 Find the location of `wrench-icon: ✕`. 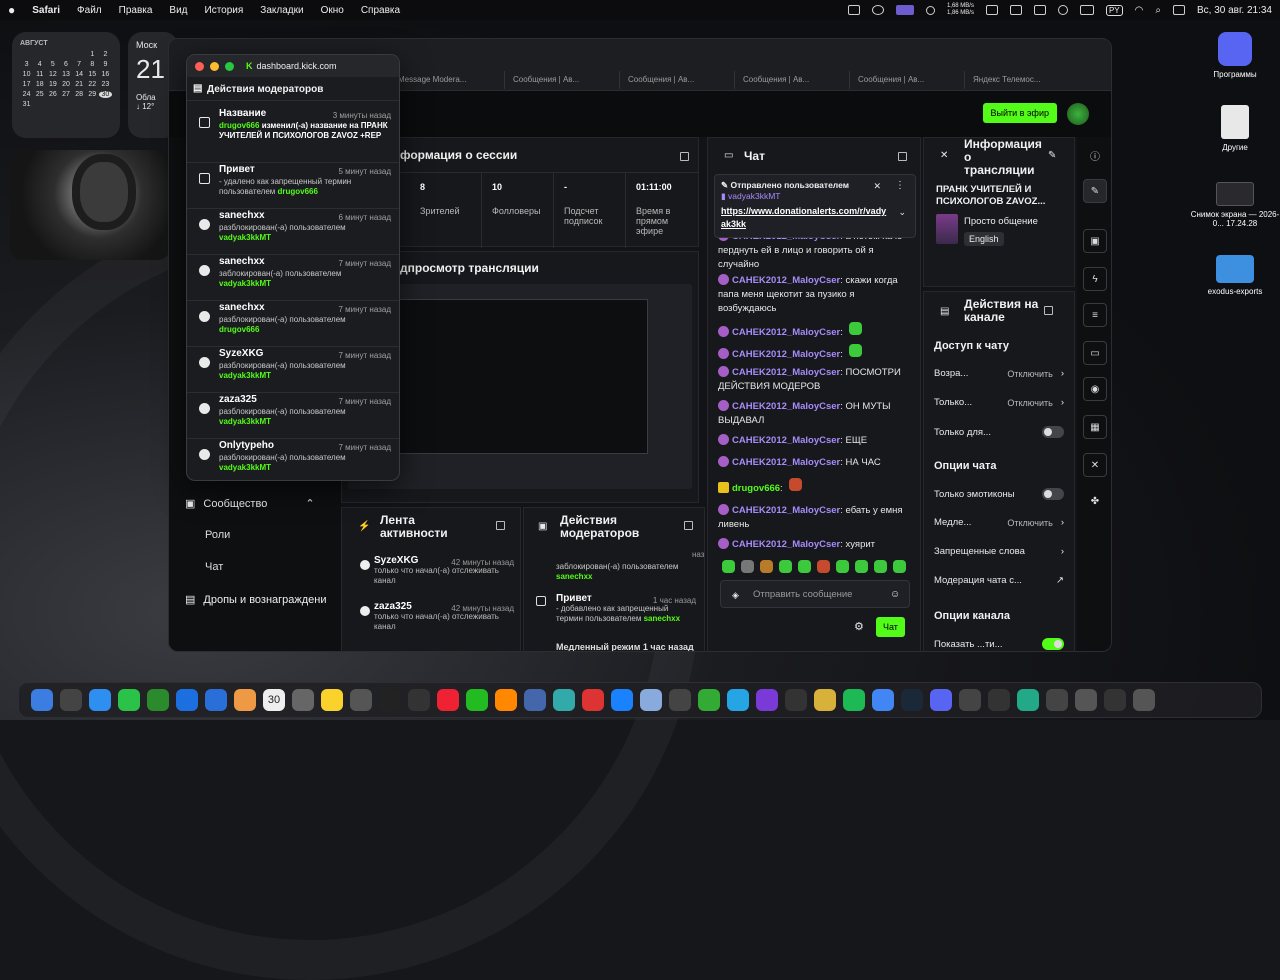

wrench-icon: ✕ is located at coordinates (1095, 465).